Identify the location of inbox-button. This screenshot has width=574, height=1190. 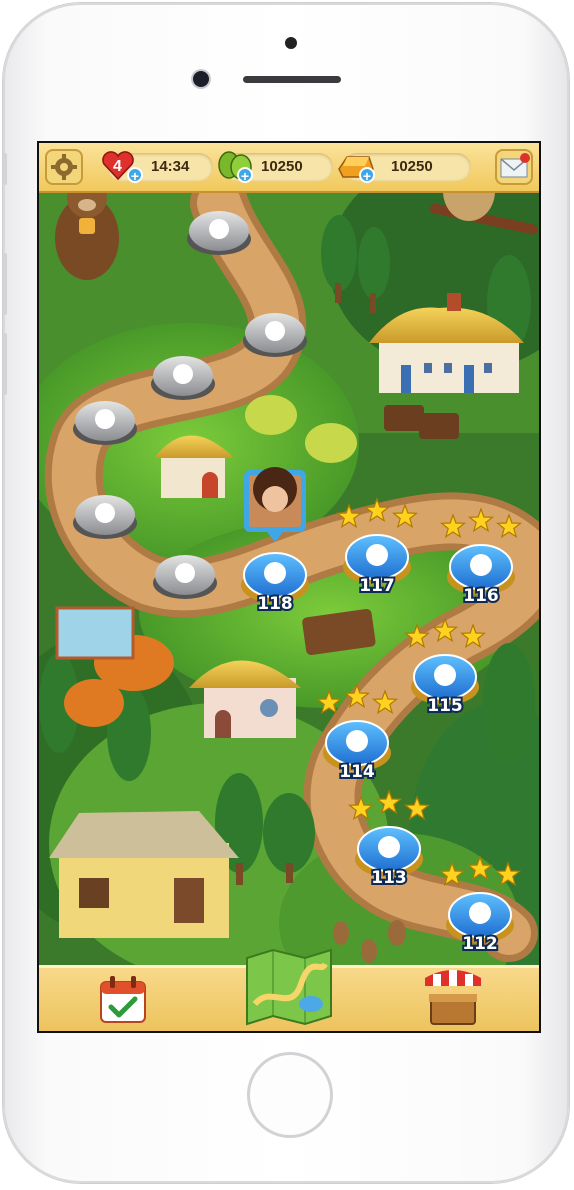
(514, 167).